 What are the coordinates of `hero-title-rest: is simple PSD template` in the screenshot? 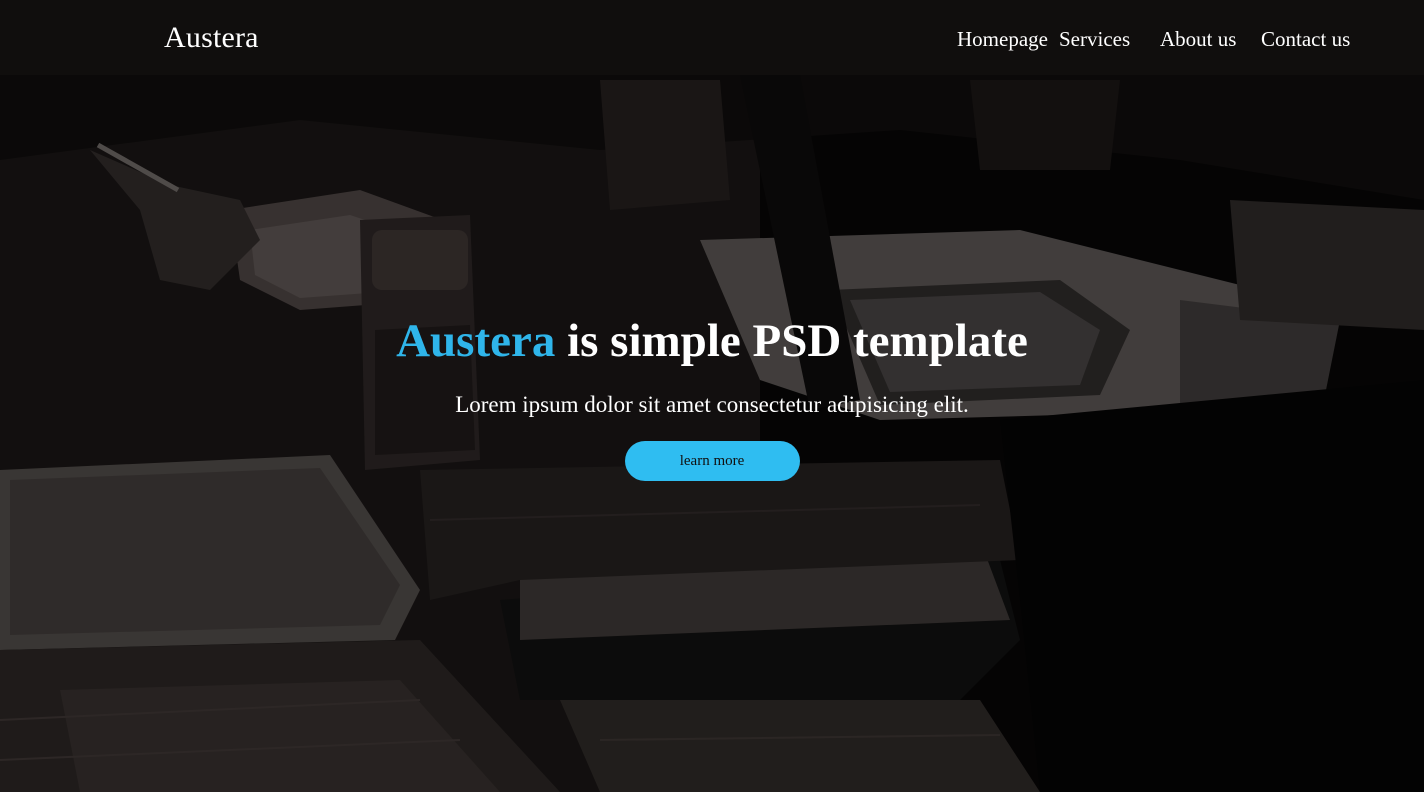 It's located at (791, 341).